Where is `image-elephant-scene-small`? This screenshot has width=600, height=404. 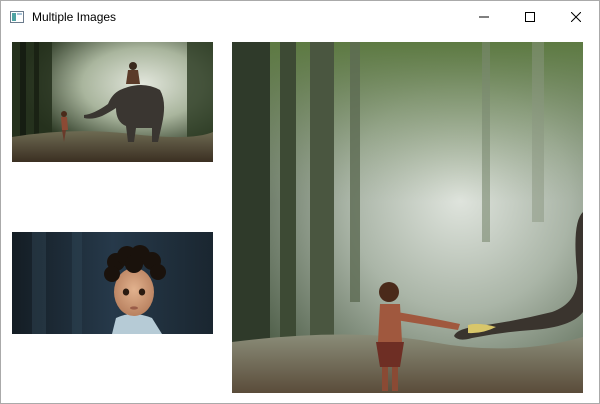 image-elephant-scene-small is located at coordinates (112, 102).